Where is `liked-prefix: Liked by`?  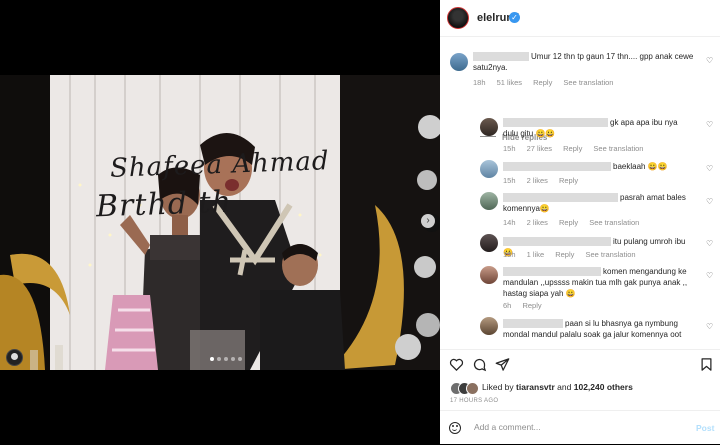 liked-prefix: Liked by is located at coordinates (498, 387).